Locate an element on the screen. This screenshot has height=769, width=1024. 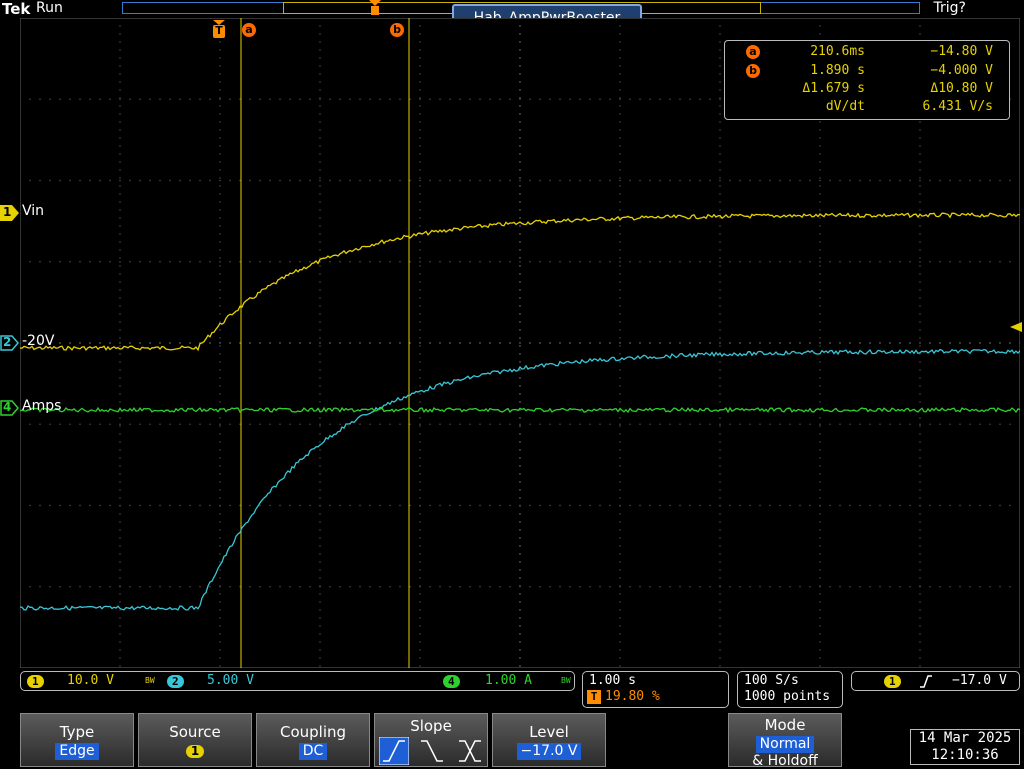
ch1-scale-chip: 1 is located at coordinates (35, 681).